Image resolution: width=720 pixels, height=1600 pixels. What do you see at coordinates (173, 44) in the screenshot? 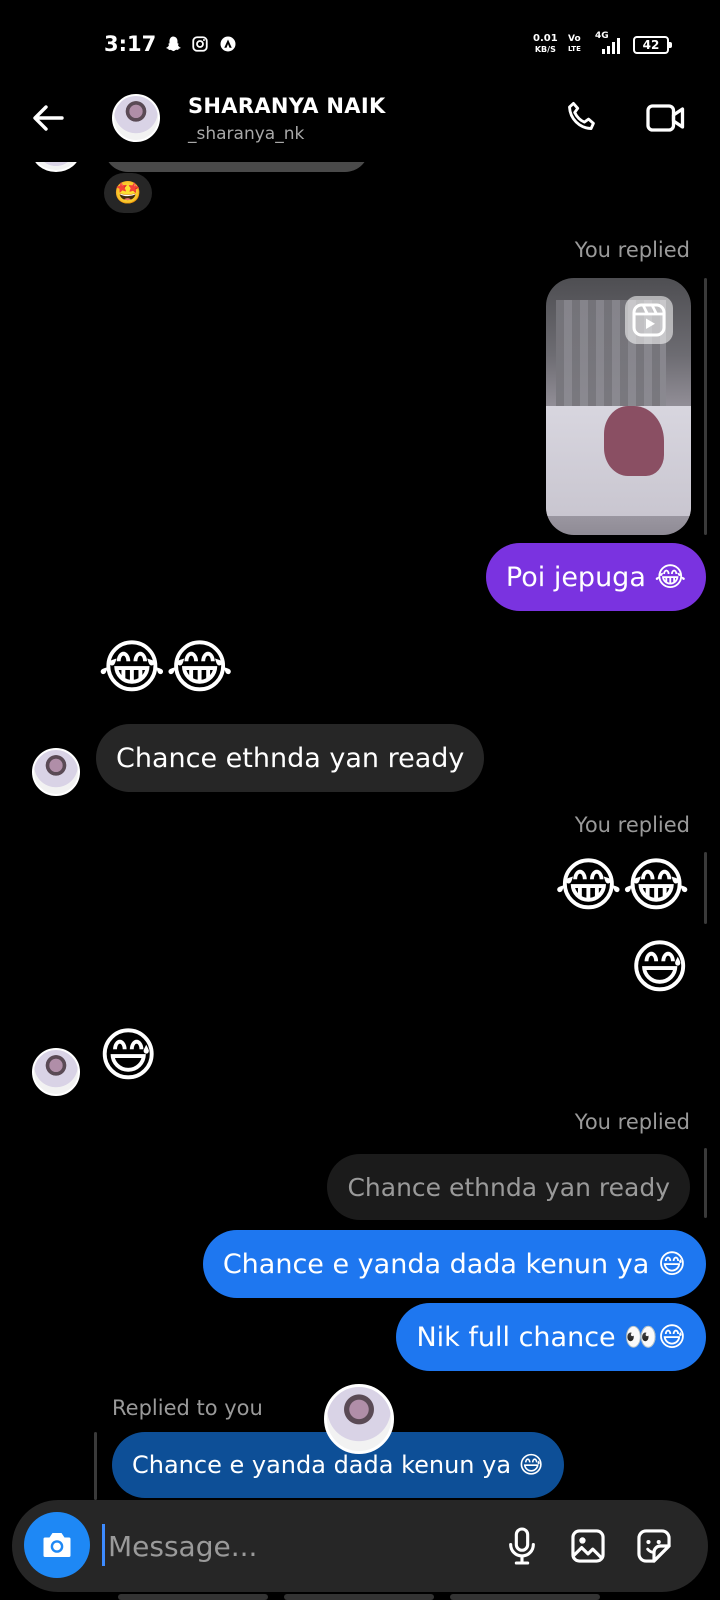
I see `snapchat-icon` at bounding box center [173, 44].